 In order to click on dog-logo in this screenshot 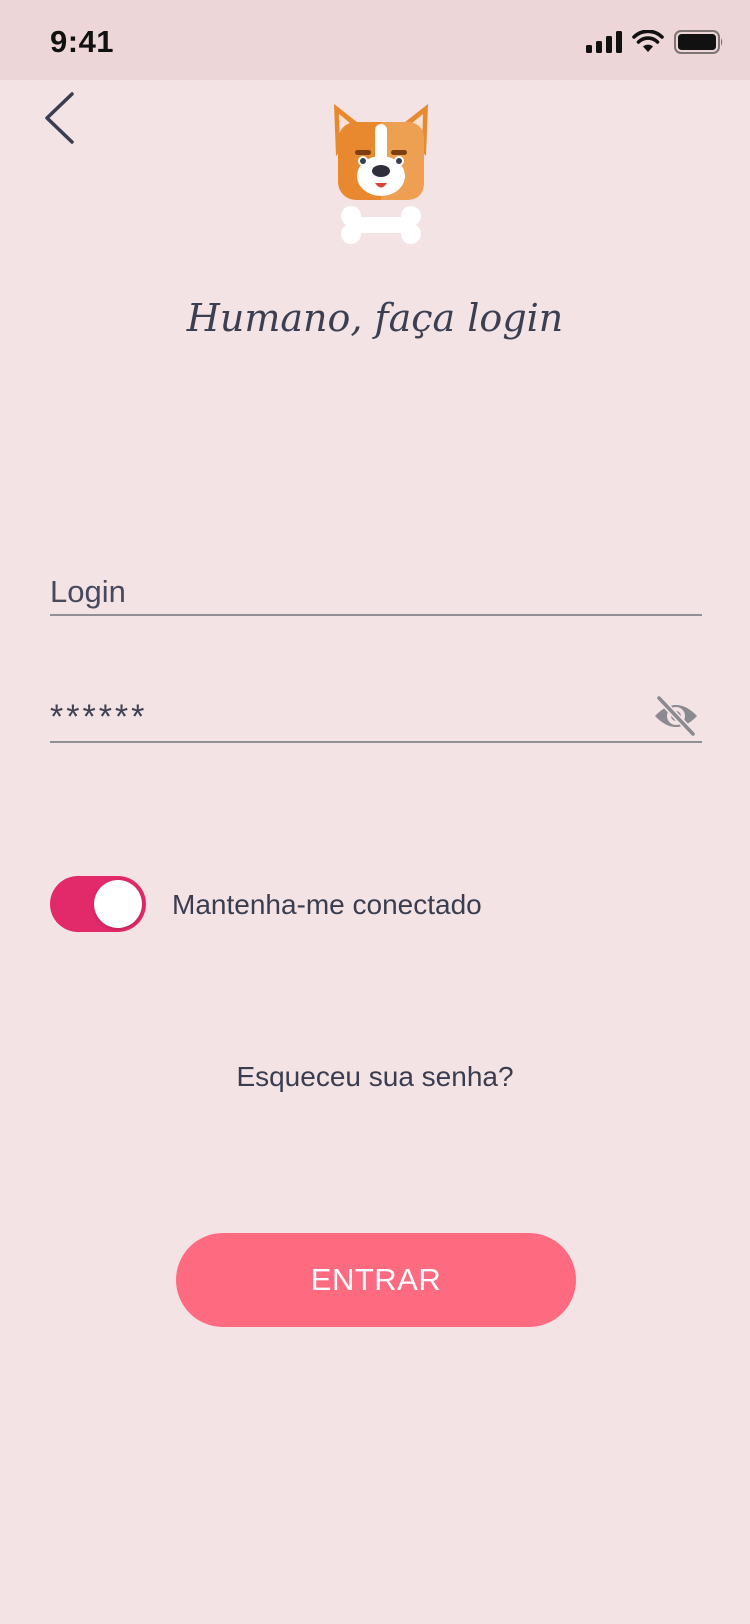, I will do `click(381, 176)`.